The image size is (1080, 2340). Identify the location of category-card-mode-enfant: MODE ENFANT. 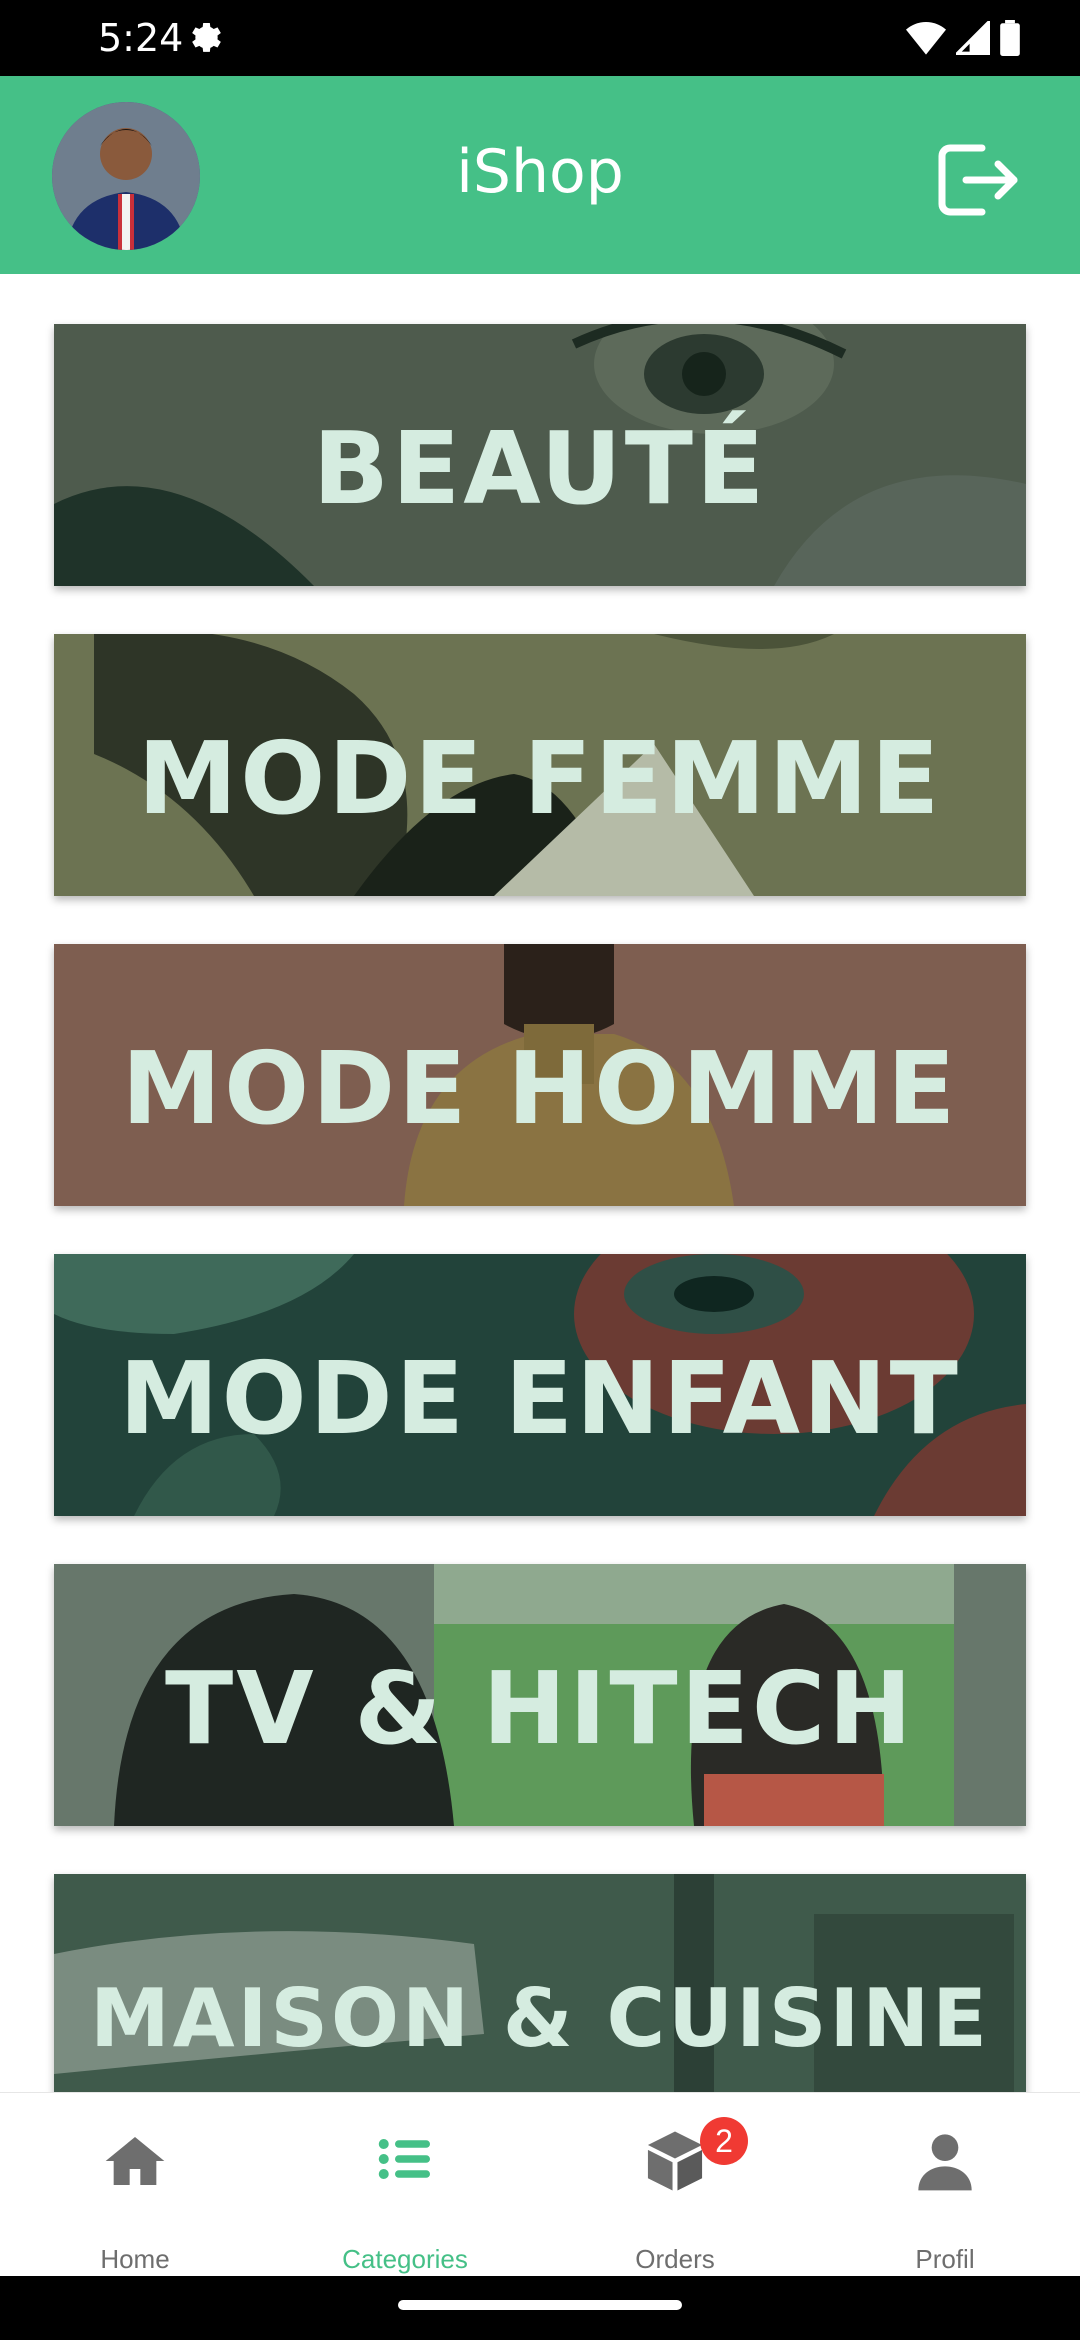
(540, 1385).